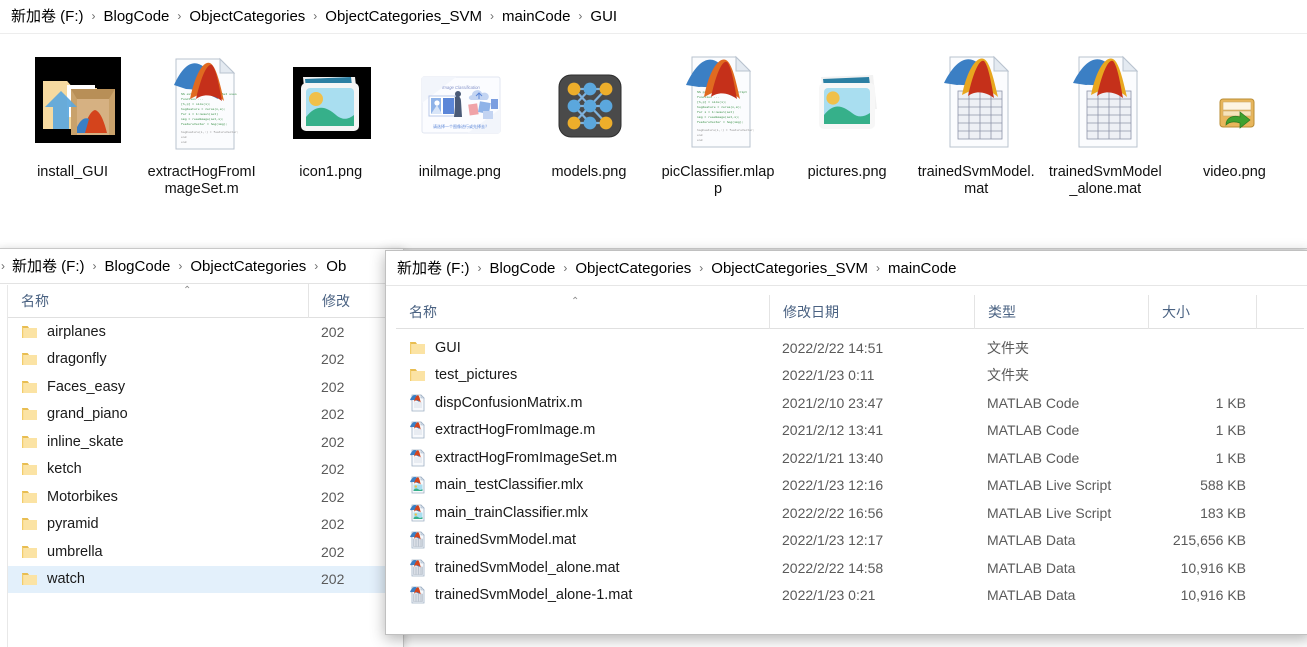 Image resolution: width=1307 pixels, height=647 pixels. What do you see at coordinates (205, 387) in the screenshot?
I see `table-row: Faces_easy 202` at bounding box center [205, 387].